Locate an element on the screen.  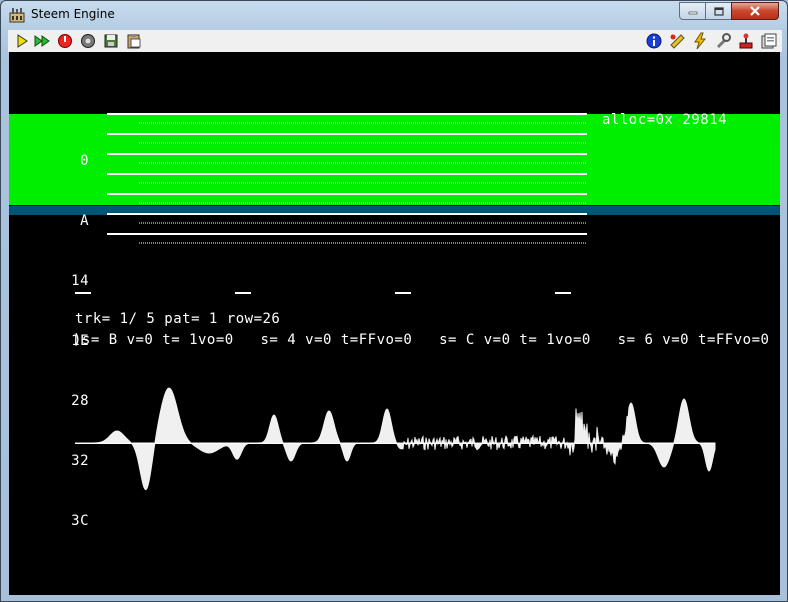
paste-icon is located at coordinates (134, 41).